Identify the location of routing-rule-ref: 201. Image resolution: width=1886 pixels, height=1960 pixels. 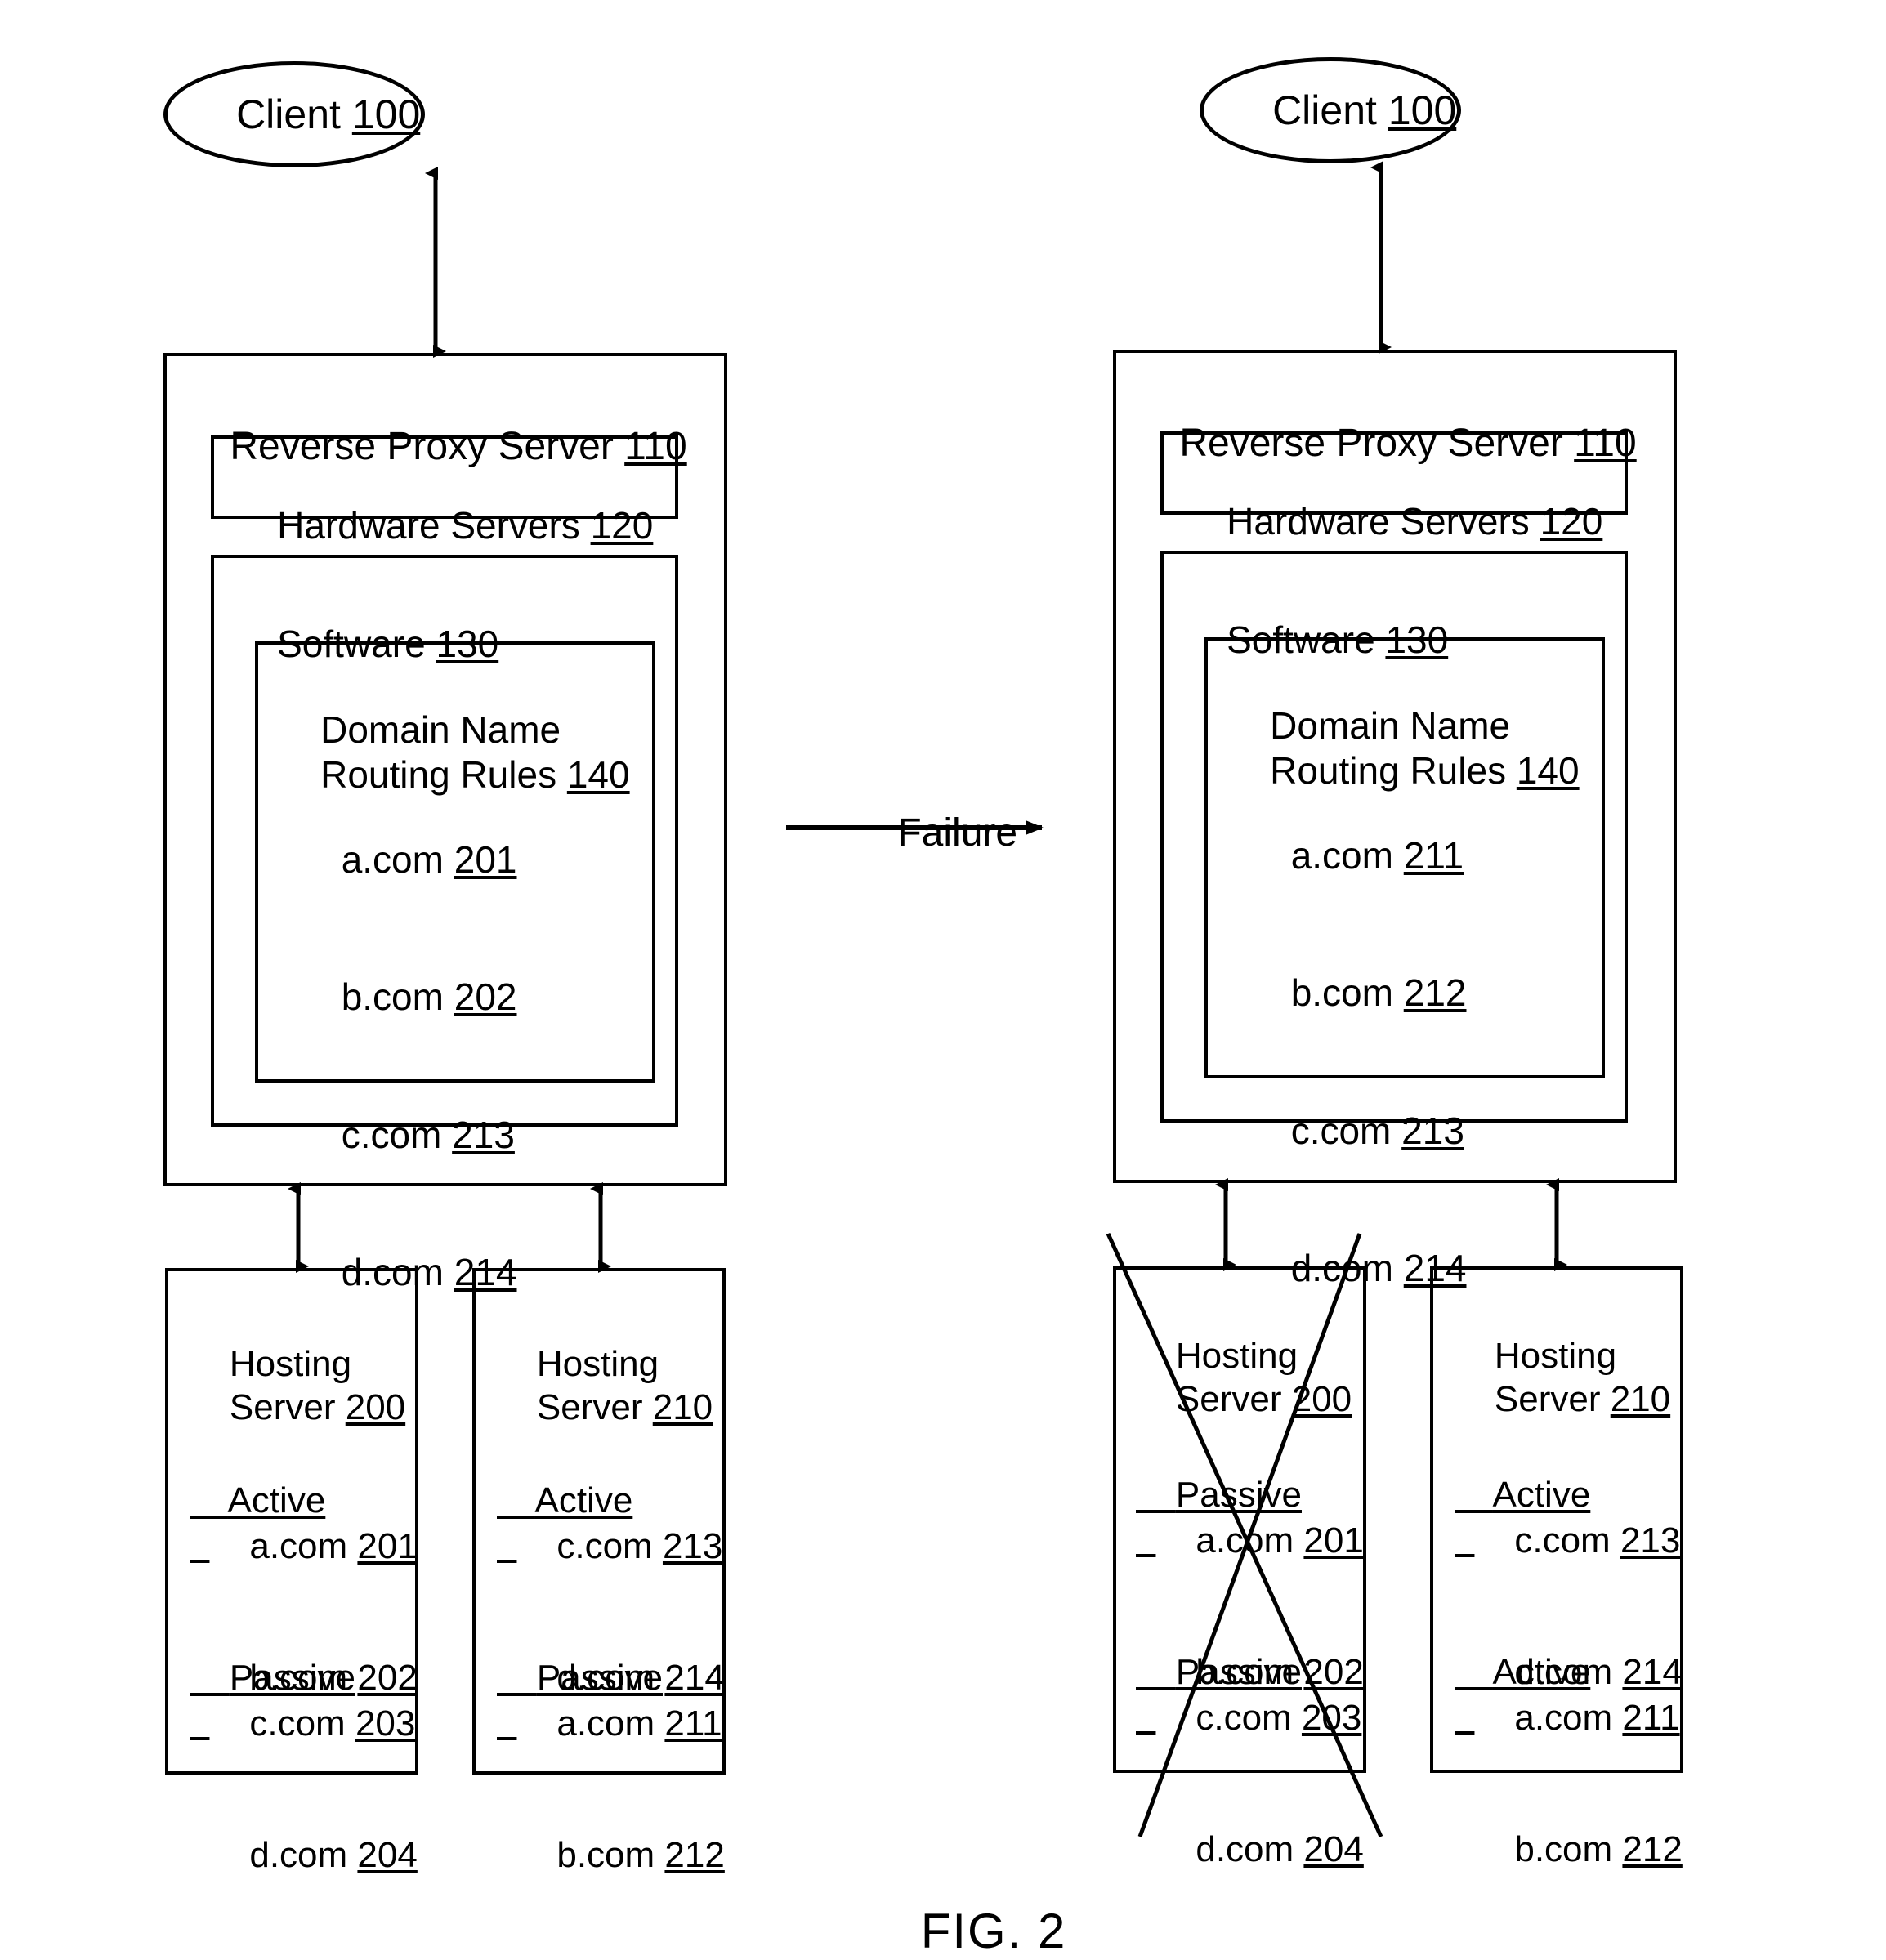
(485, 860).